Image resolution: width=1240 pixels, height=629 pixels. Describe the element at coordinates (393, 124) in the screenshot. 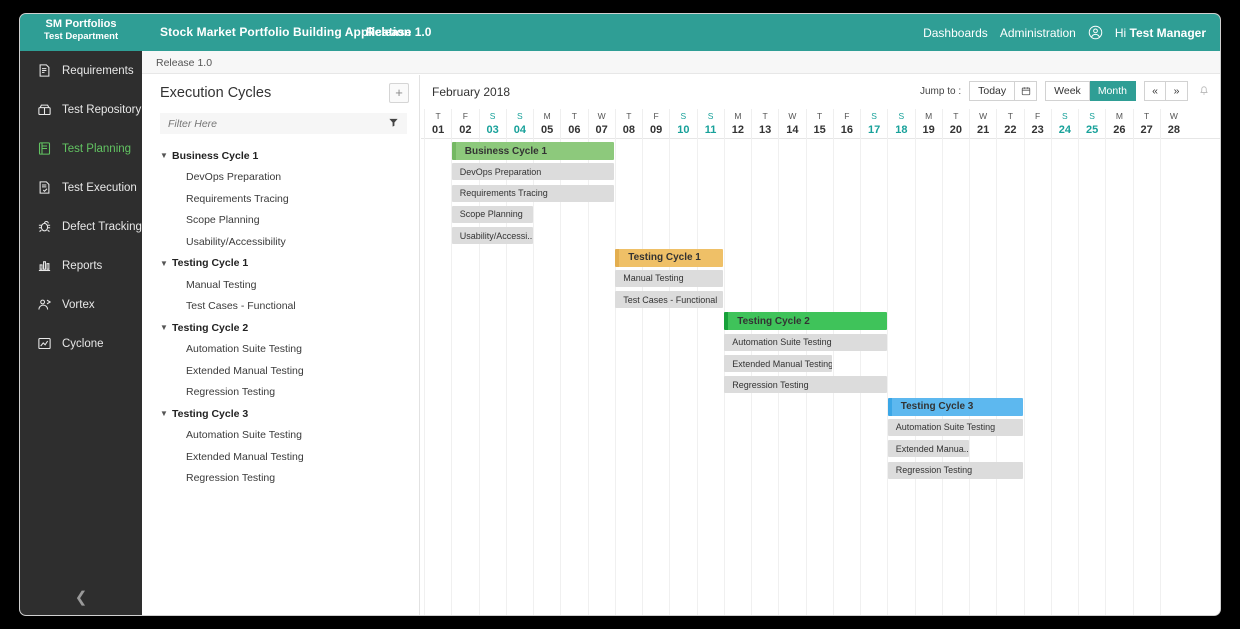

I see `funnel-icon` at that location.